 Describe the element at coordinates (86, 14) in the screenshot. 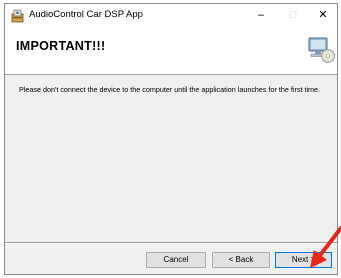

I see `window-title: AudioControl Car DSP App` at that location.